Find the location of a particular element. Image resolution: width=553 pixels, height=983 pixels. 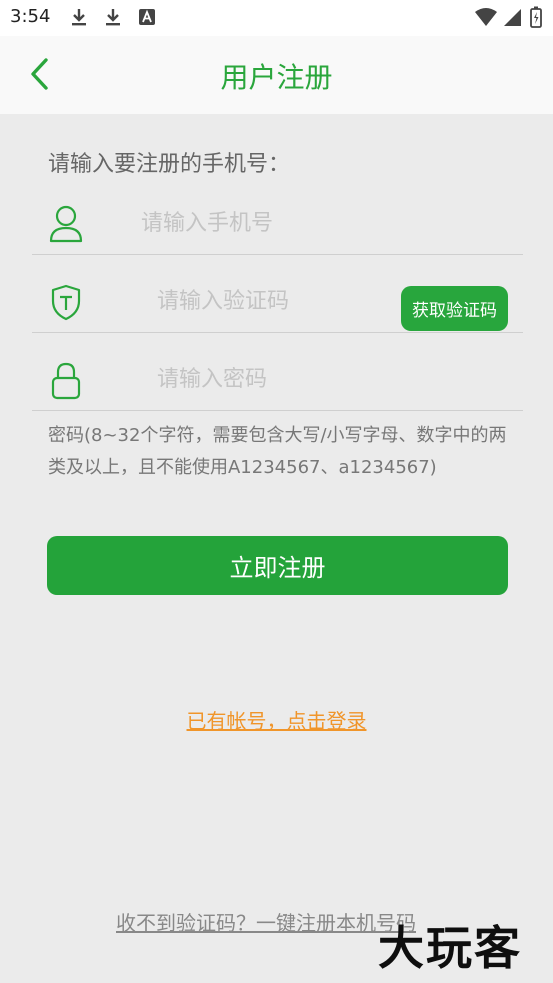

password-field-row is located at coordinates (277, 380).